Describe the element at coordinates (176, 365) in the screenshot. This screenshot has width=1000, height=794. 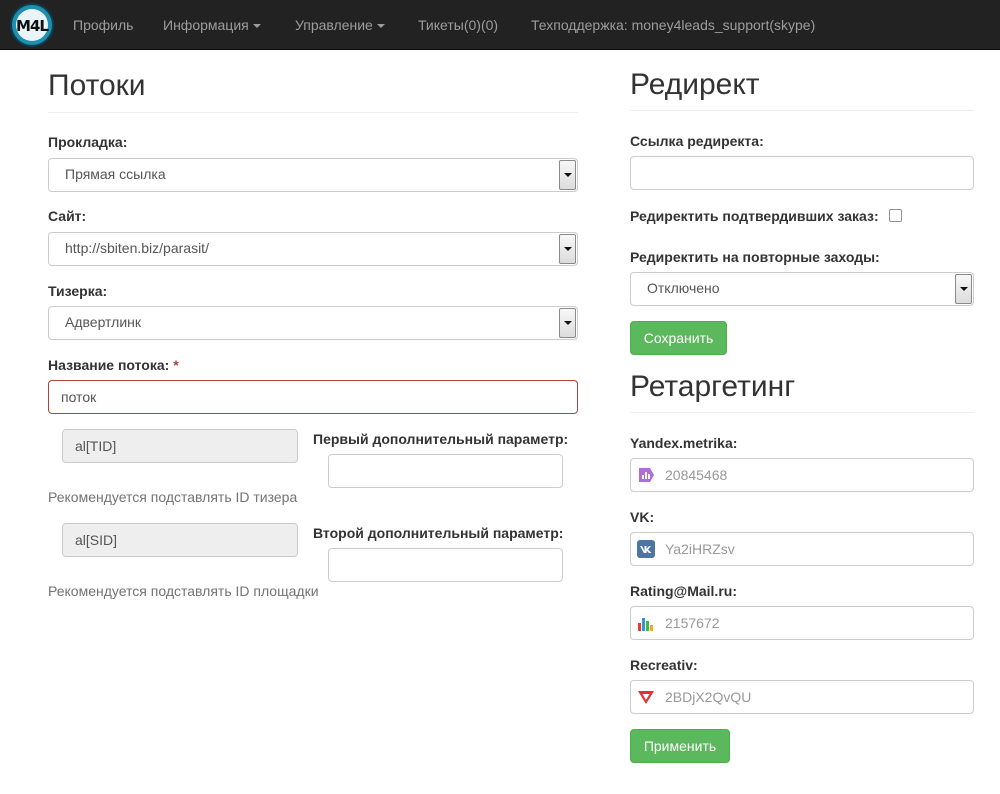
I see `required-mark: *` at that location.